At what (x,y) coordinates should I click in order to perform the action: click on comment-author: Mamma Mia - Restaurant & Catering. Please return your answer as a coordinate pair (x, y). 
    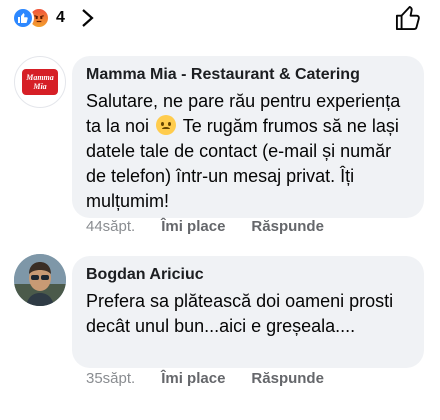
    Looking at the image, I should click on (248, 75).